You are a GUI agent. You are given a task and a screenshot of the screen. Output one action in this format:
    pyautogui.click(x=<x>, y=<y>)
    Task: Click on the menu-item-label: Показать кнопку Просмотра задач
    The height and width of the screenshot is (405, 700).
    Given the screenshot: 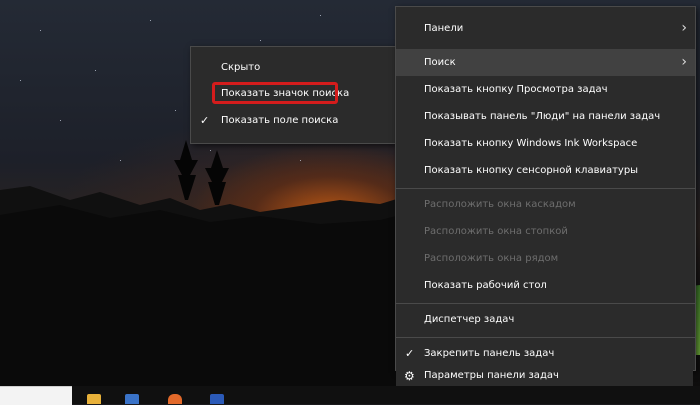 What is the action you would take?
    pyautogui.click(x=516, y=89)
    